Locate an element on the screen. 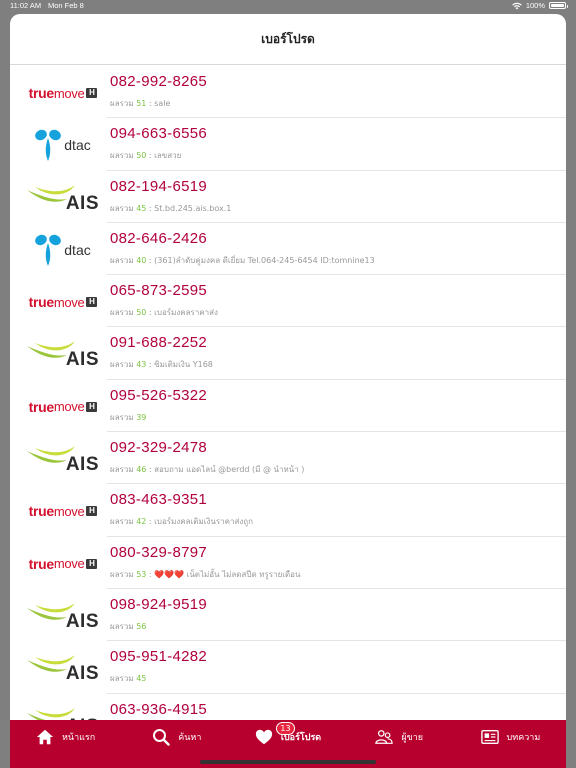 This screenshot has width=576, height=768. home-indicator is located at coordinates (288, 762).